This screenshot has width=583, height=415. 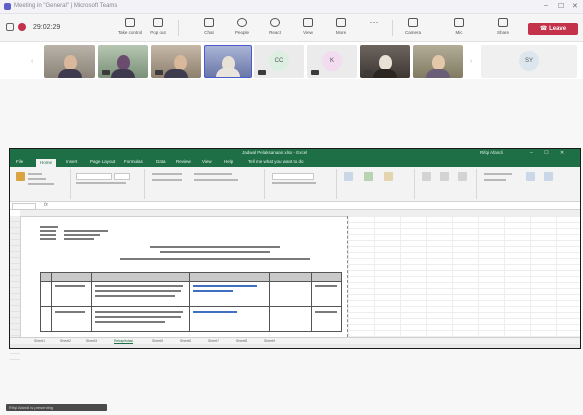 What do you see at coordinates (94, 176) in the screenshot?
I see `font-name-box` at bounding box center [94, 176].